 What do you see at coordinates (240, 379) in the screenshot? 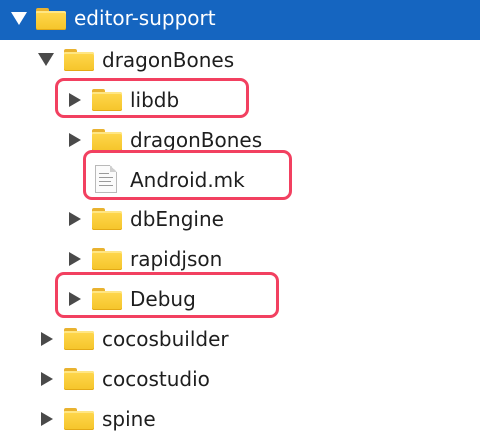
I see `tree-row-cocostudio: cocostudio` at bounding box center [240, 379].